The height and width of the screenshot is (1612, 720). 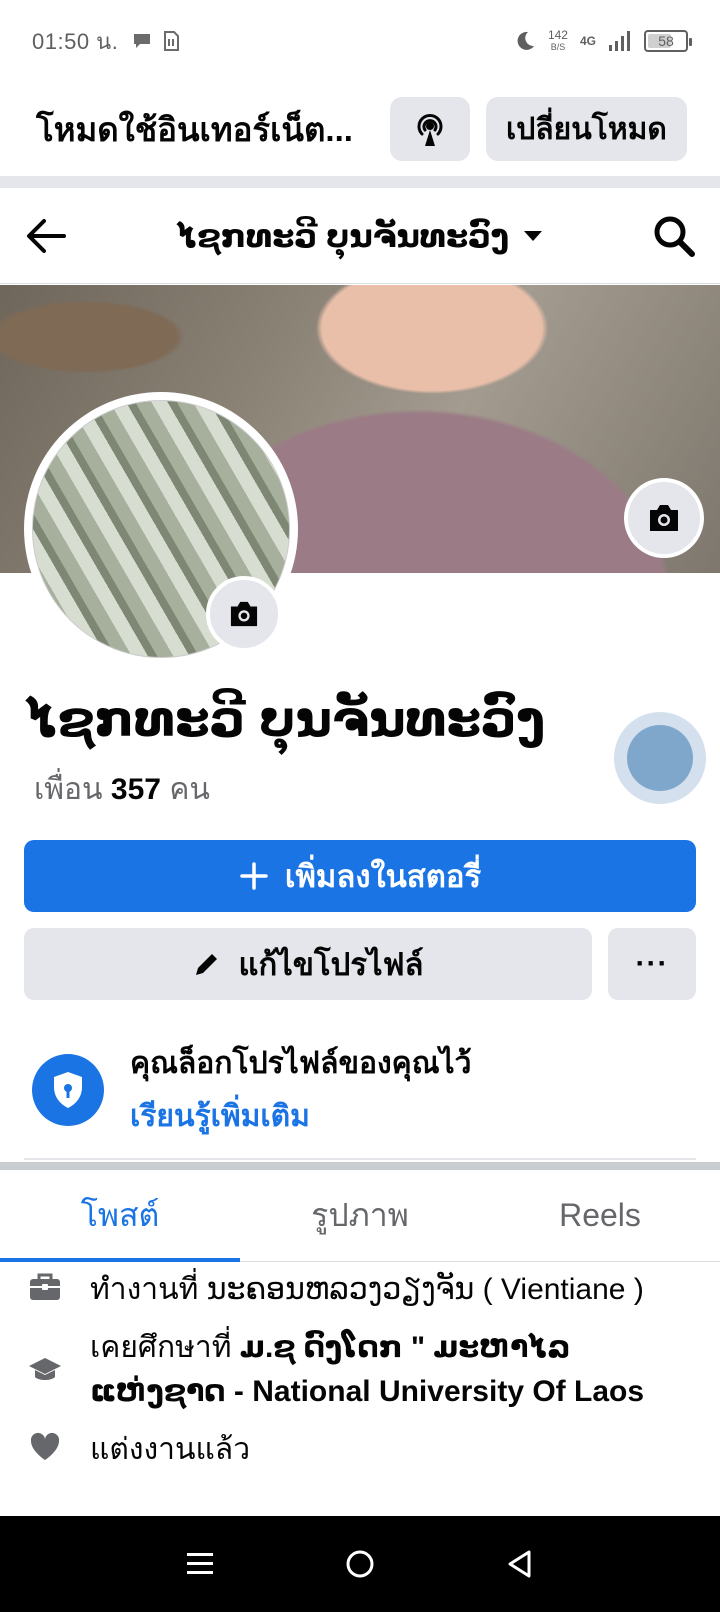 I want to click on learn-more-link: เรียนรู้เพิ่มเติม, so click(x=300, y=1116).